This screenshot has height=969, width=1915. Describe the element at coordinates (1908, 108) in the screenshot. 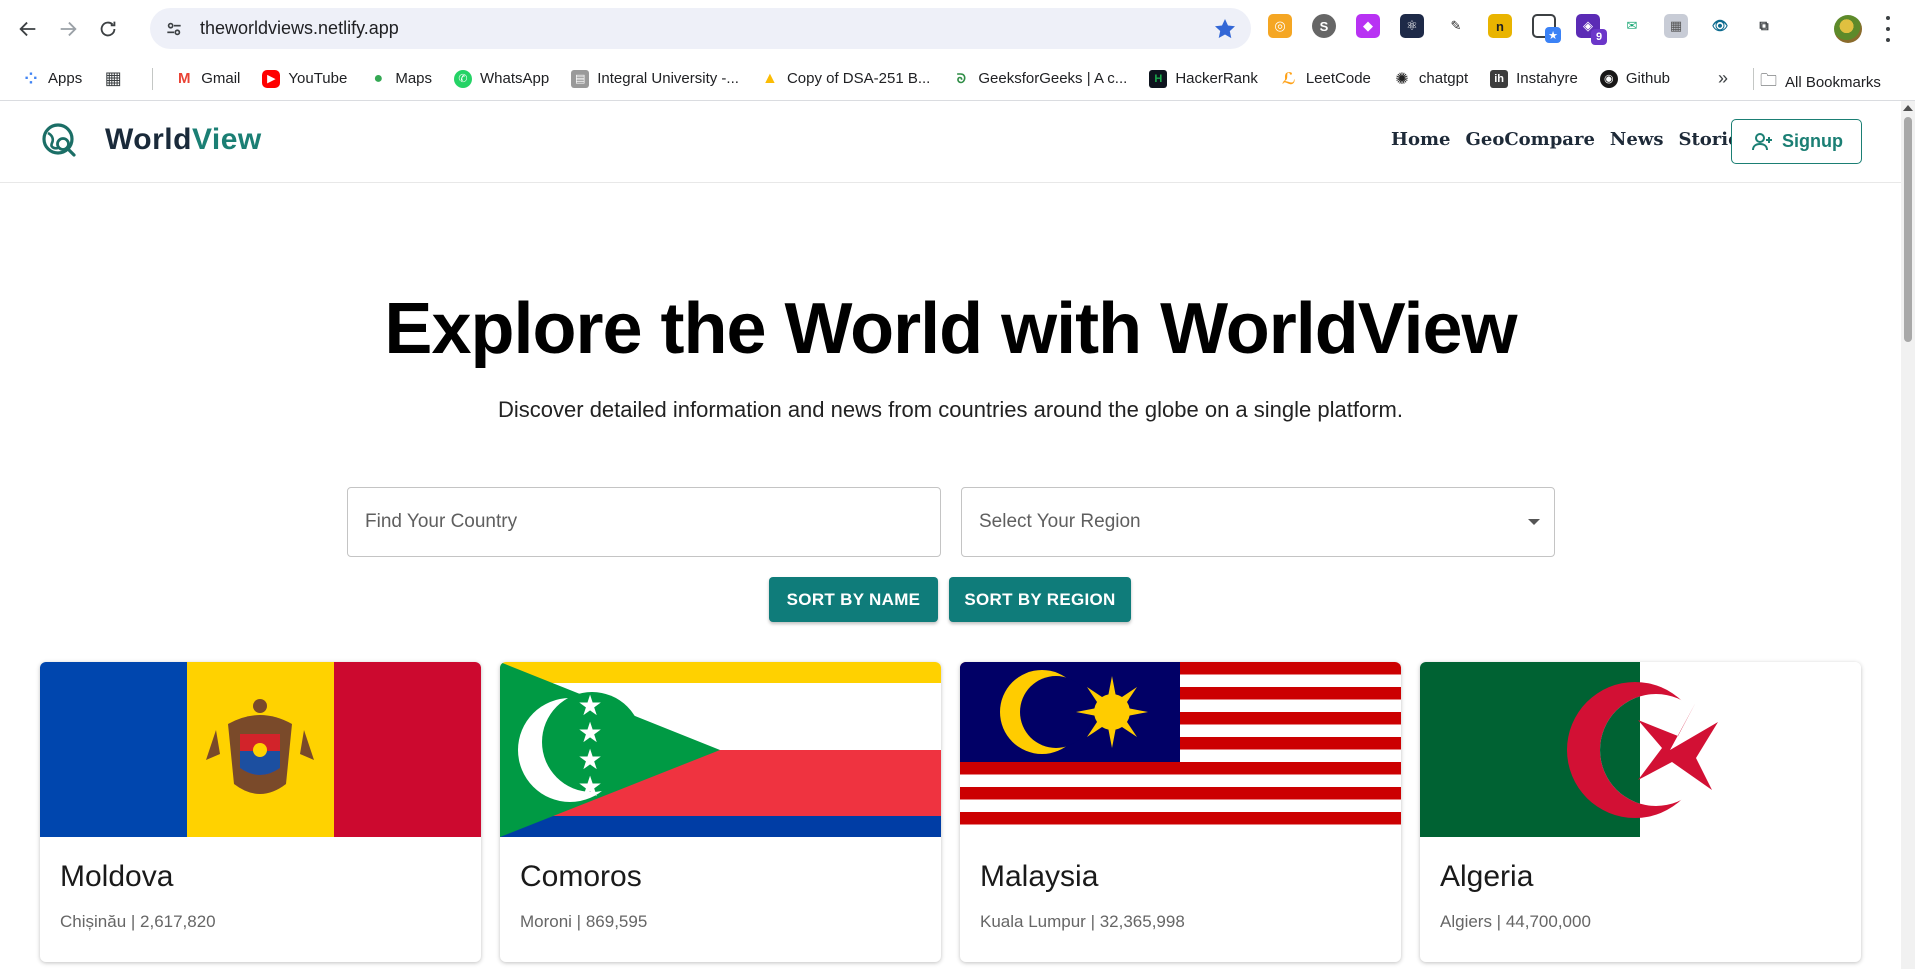

I see `scroll-up-arrow-icon` at that location.